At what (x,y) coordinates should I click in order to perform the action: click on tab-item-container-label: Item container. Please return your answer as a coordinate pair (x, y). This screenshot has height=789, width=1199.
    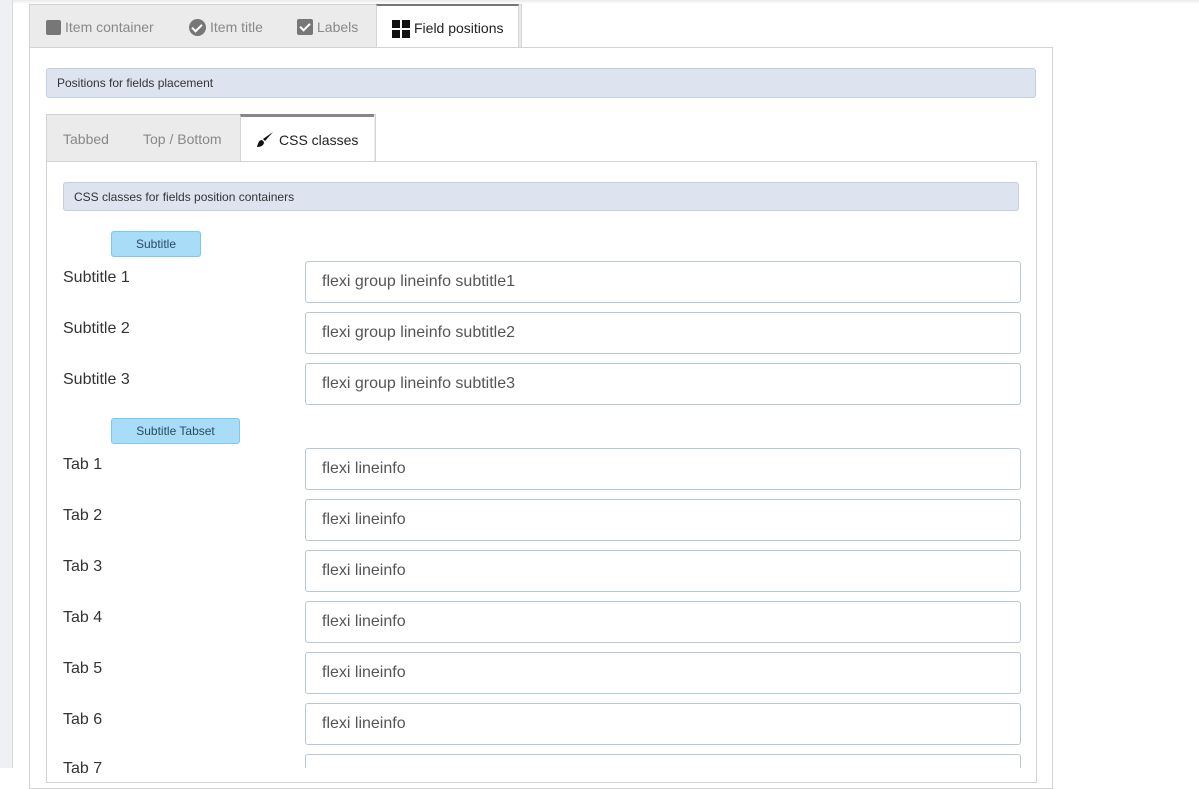
    Looking at the image, I should click on (109, 27).